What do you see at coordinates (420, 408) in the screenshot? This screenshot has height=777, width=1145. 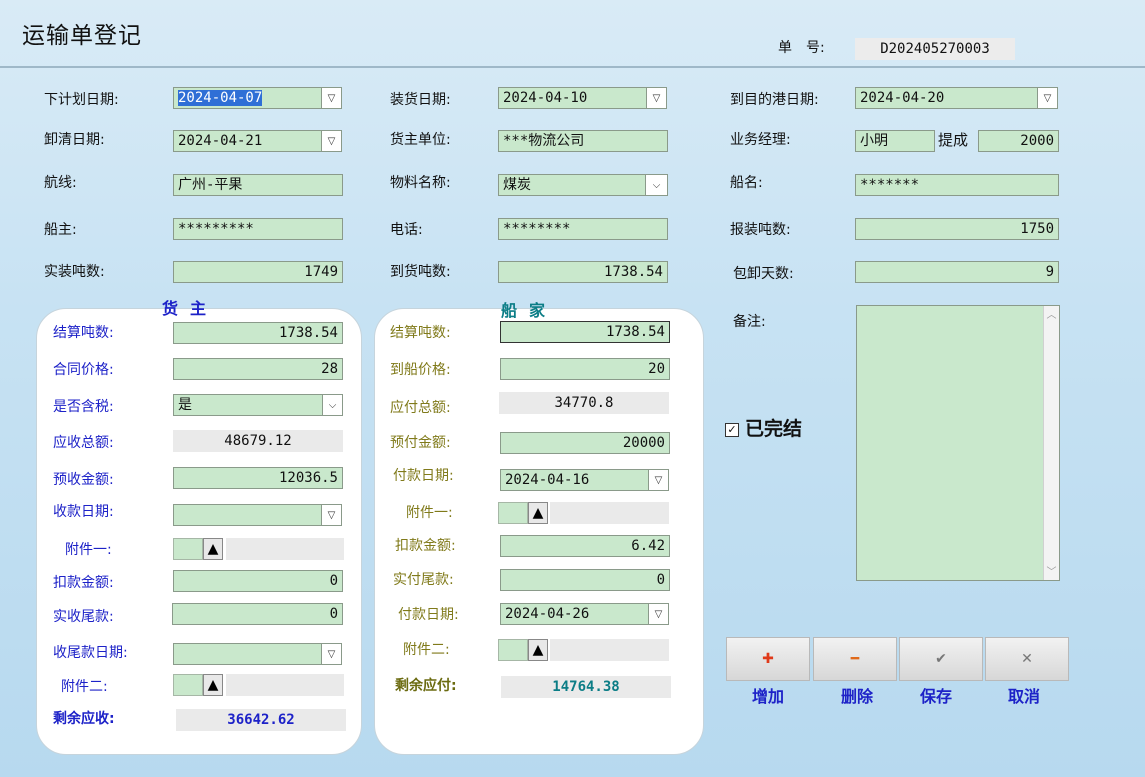 I see `ship-payable-label: 应付总额:` at bounding box center [420, 408].